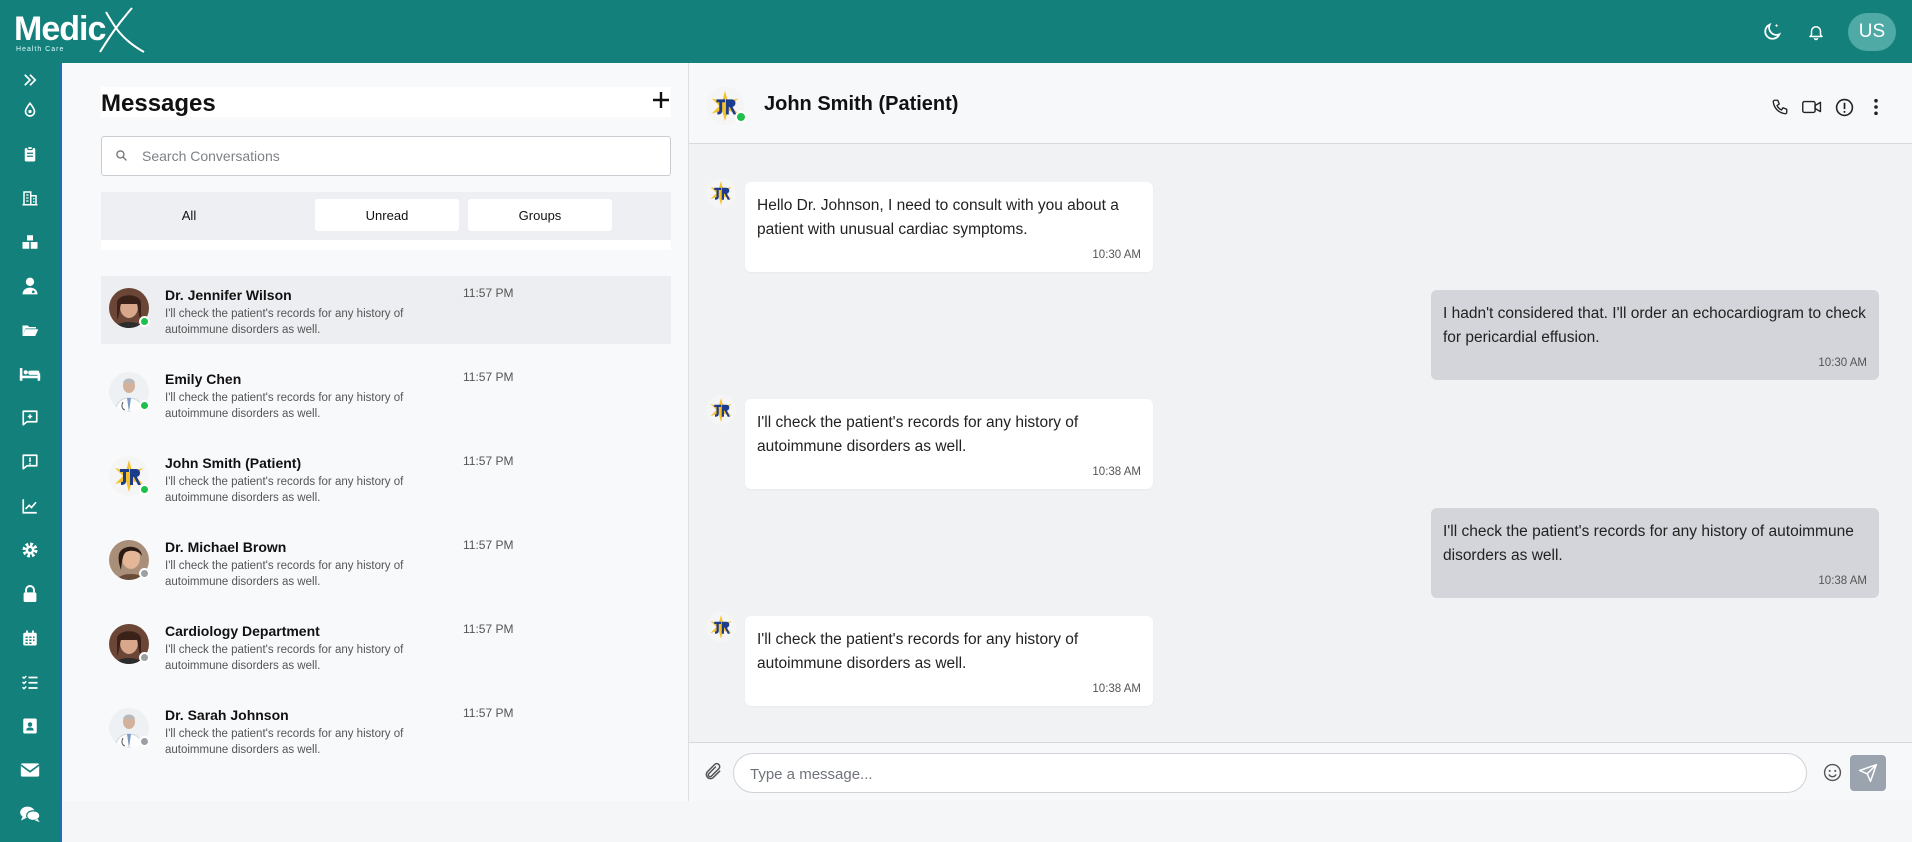  I want to click on send-button, so click(1868, 773).